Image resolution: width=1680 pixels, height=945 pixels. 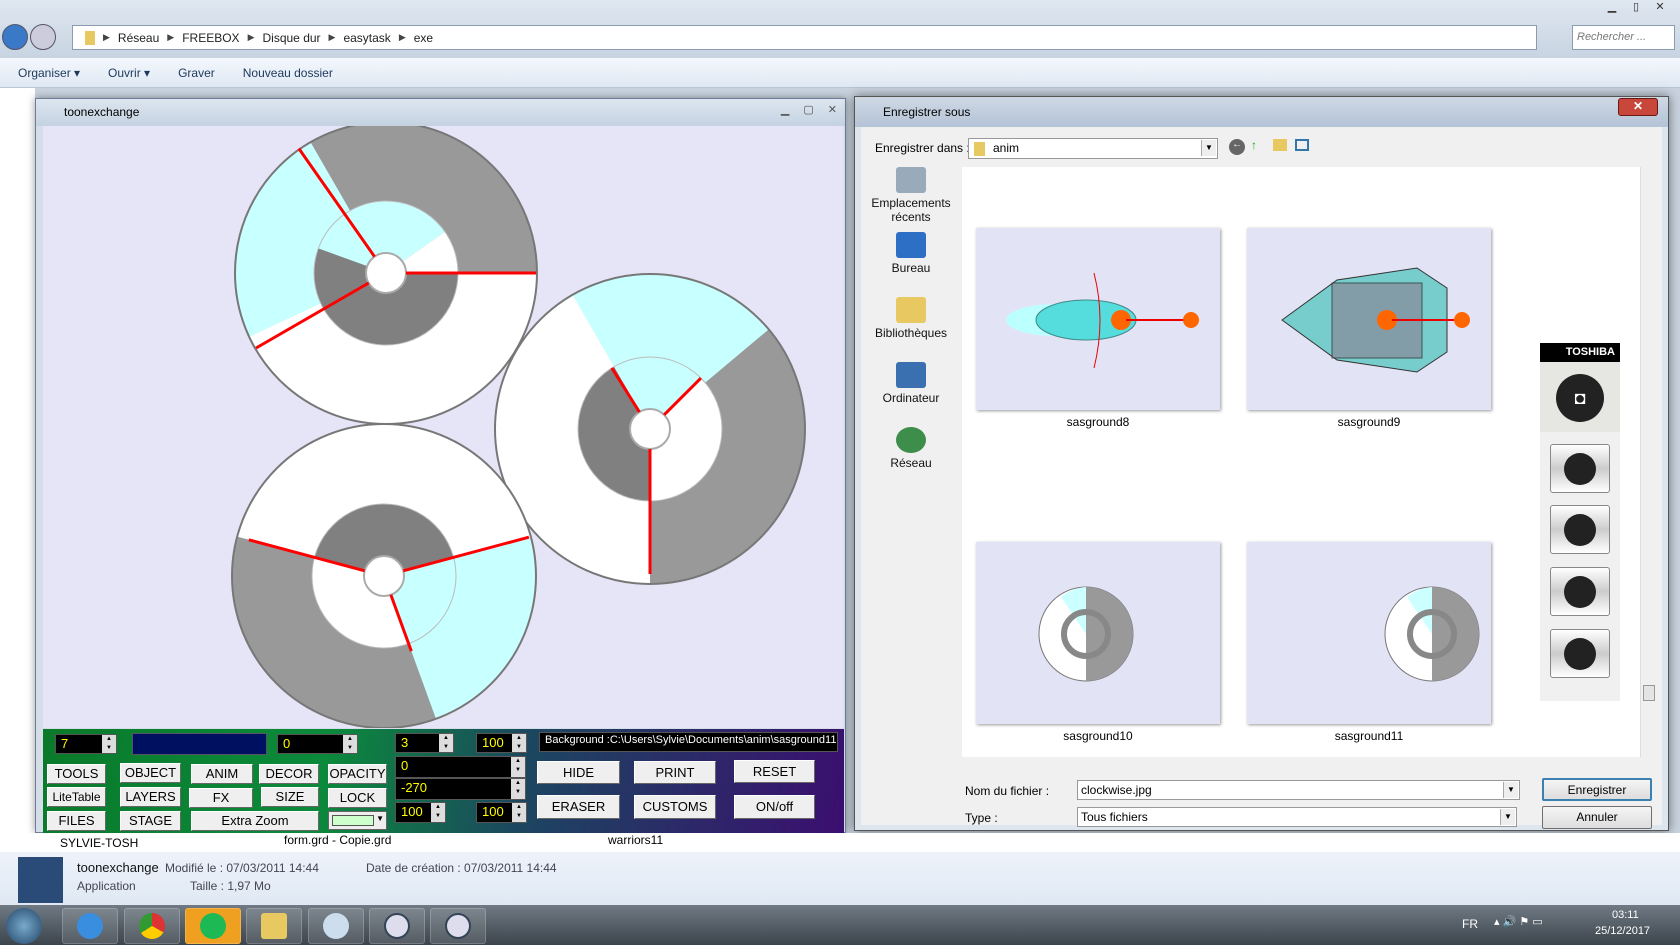 I want to click on print-button: PRINT, so click(x=675, y=772).